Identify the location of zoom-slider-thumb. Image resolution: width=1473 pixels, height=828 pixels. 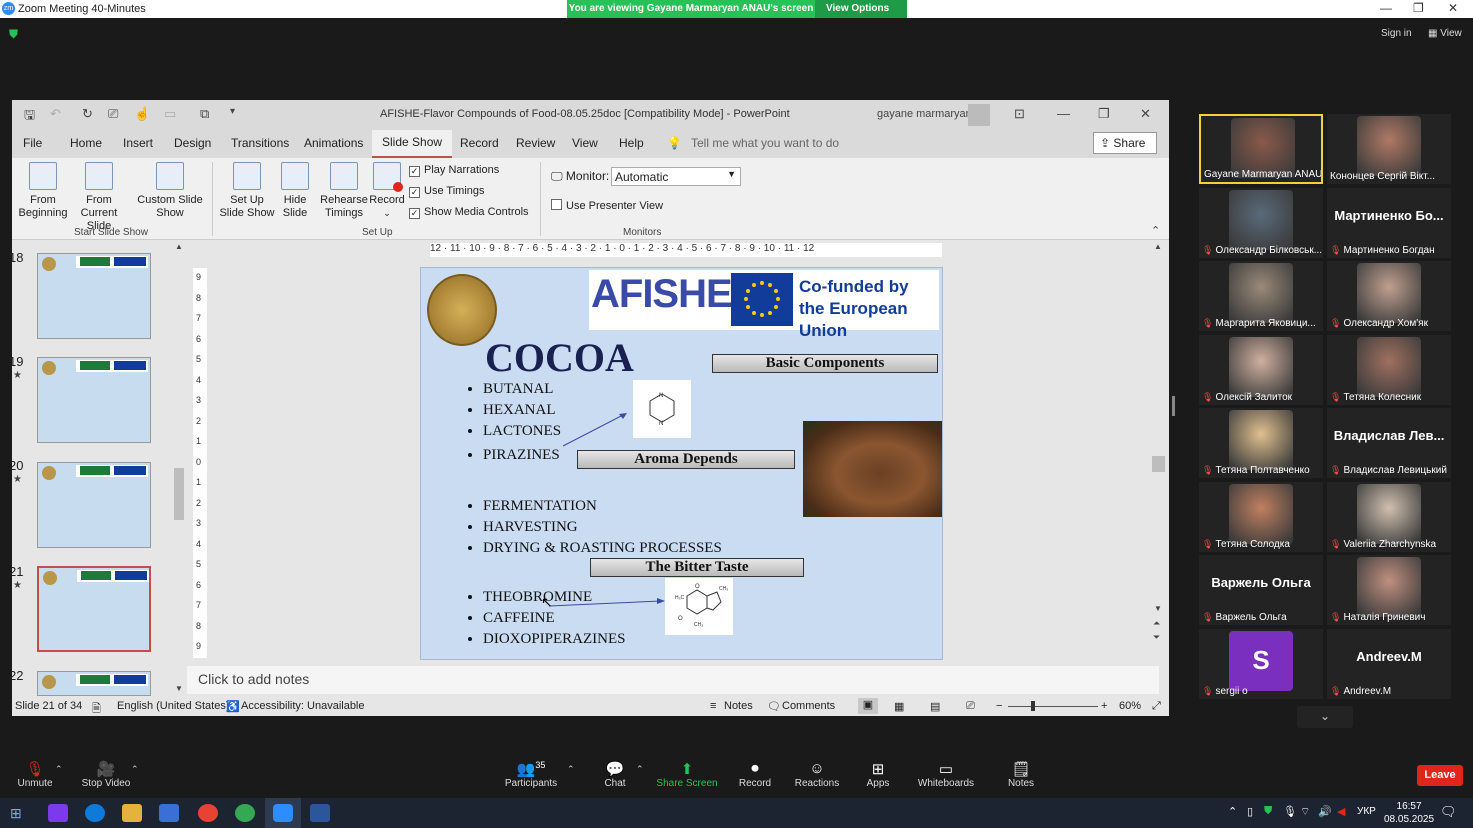
(1033, 706).